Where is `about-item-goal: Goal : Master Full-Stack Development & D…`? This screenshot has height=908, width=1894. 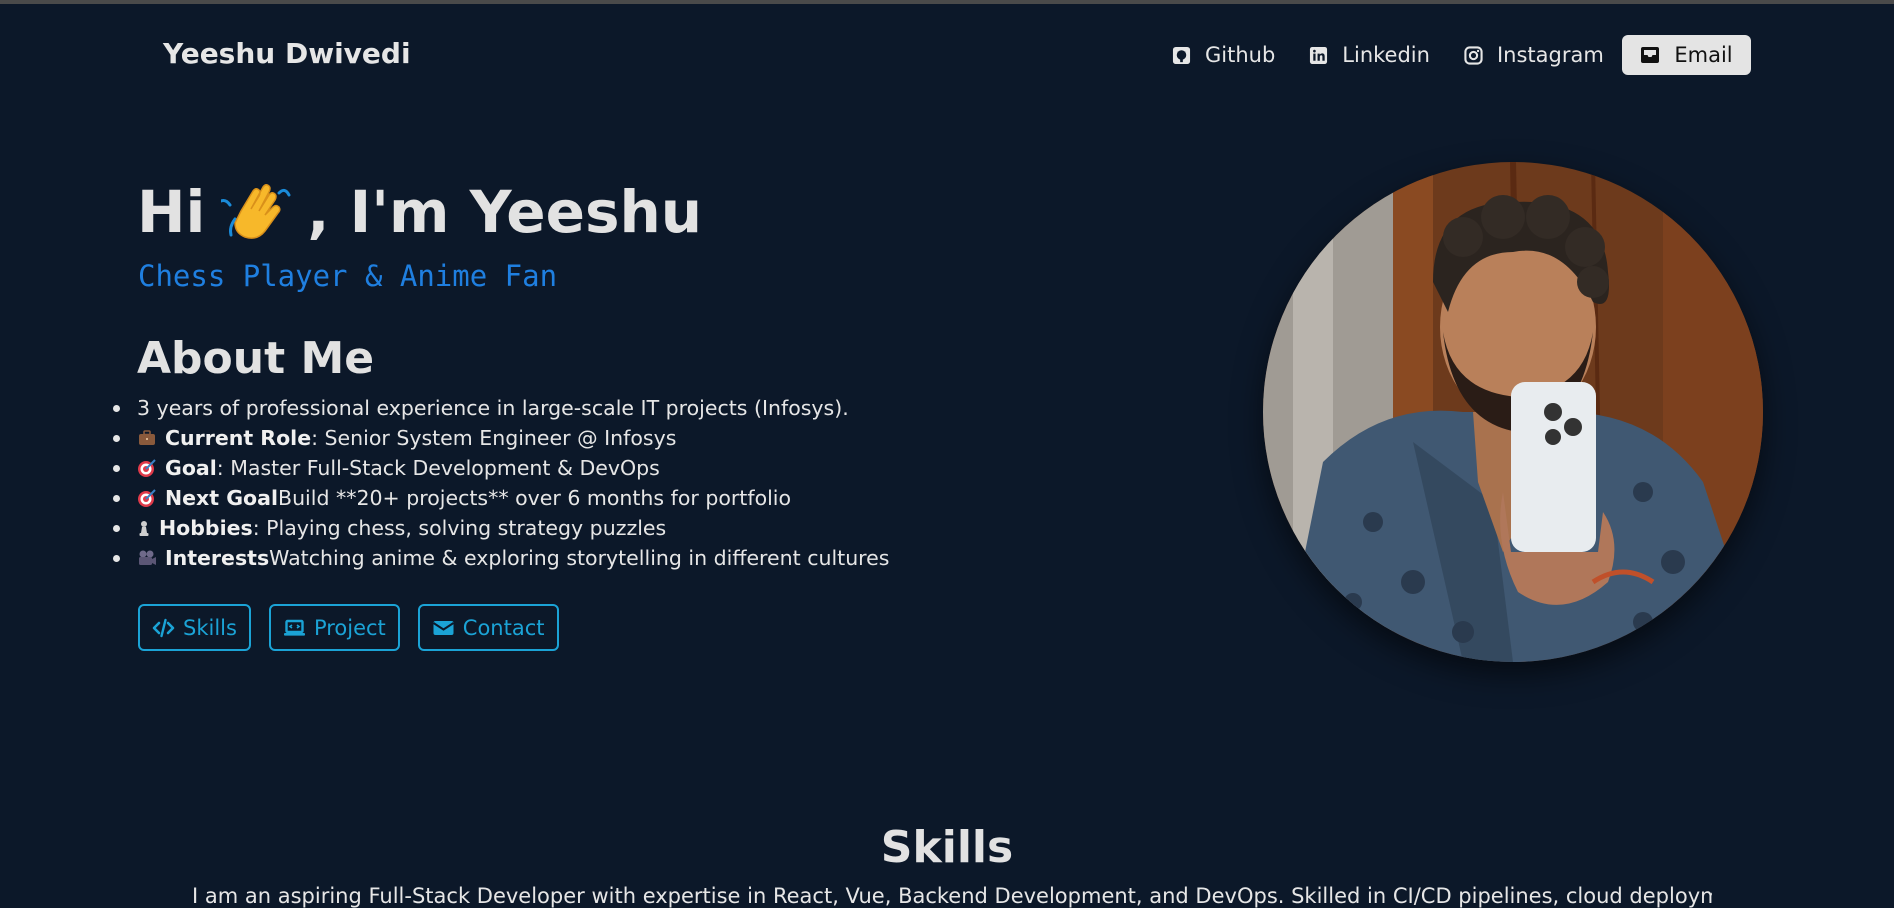 about-item-goal: Goal : Master Full-Stack Development & D… is located at coordinates (513, 468).